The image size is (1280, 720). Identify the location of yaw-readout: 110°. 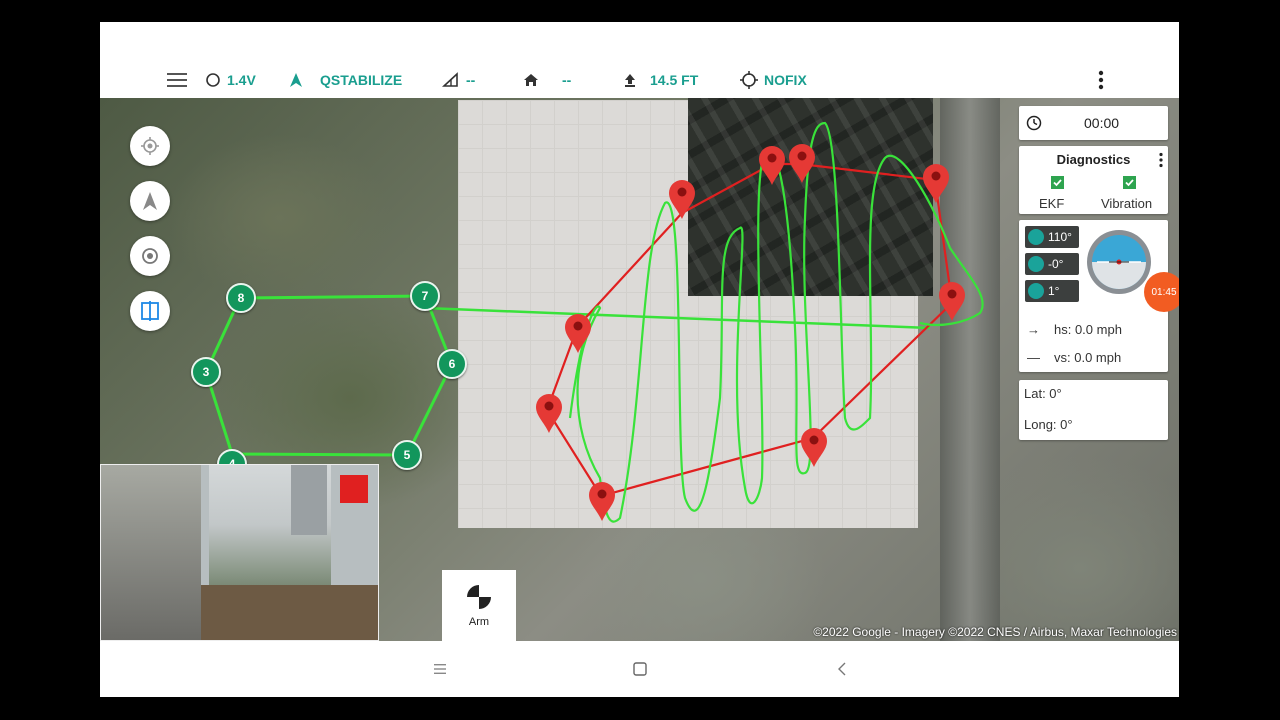
(1052, 237).